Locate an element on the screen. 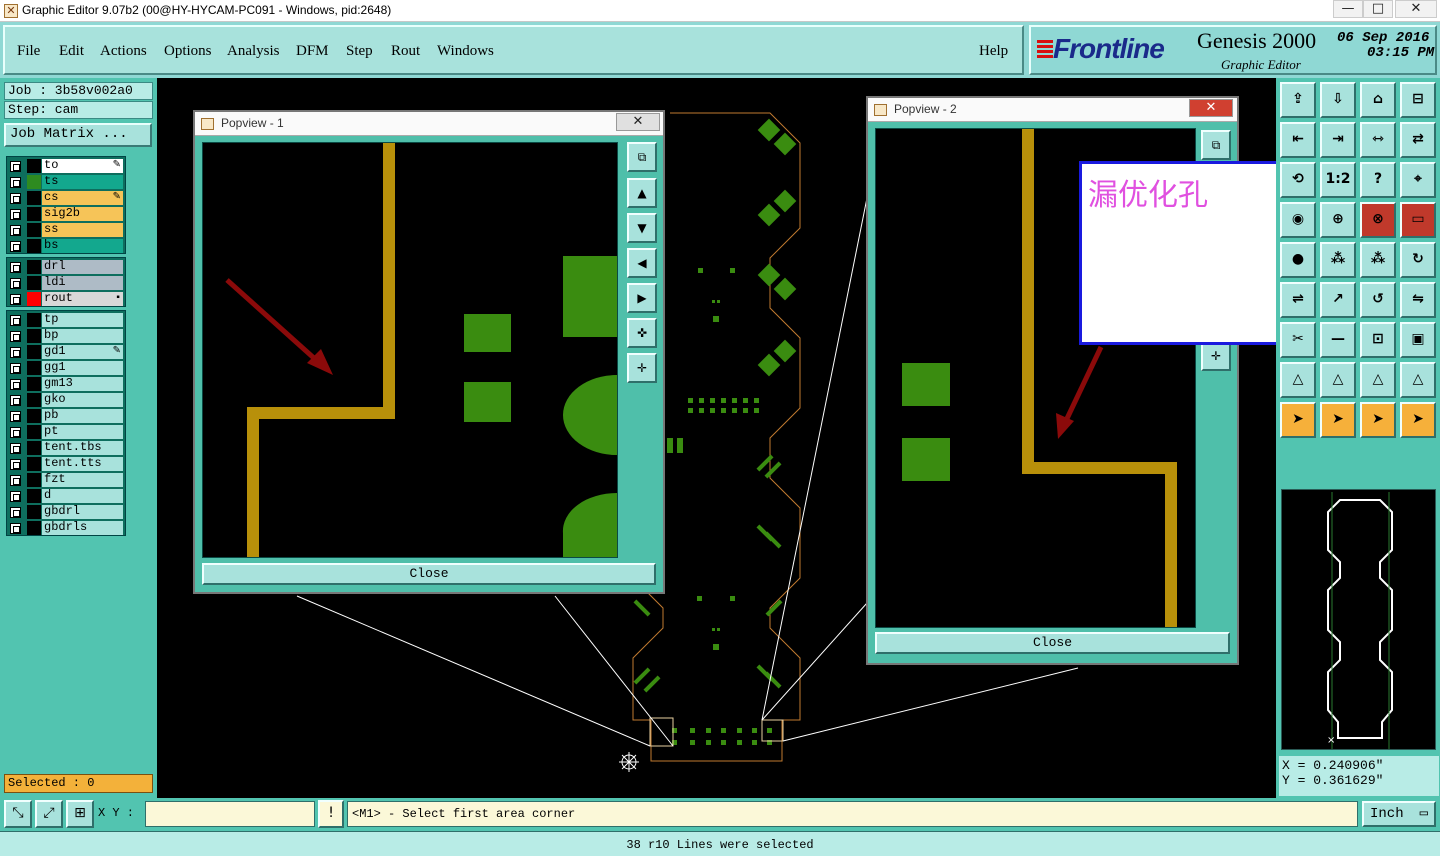 This screenshot has width=1440, height=856. layer-name: gbdrl is located at coordinates (82, 512).